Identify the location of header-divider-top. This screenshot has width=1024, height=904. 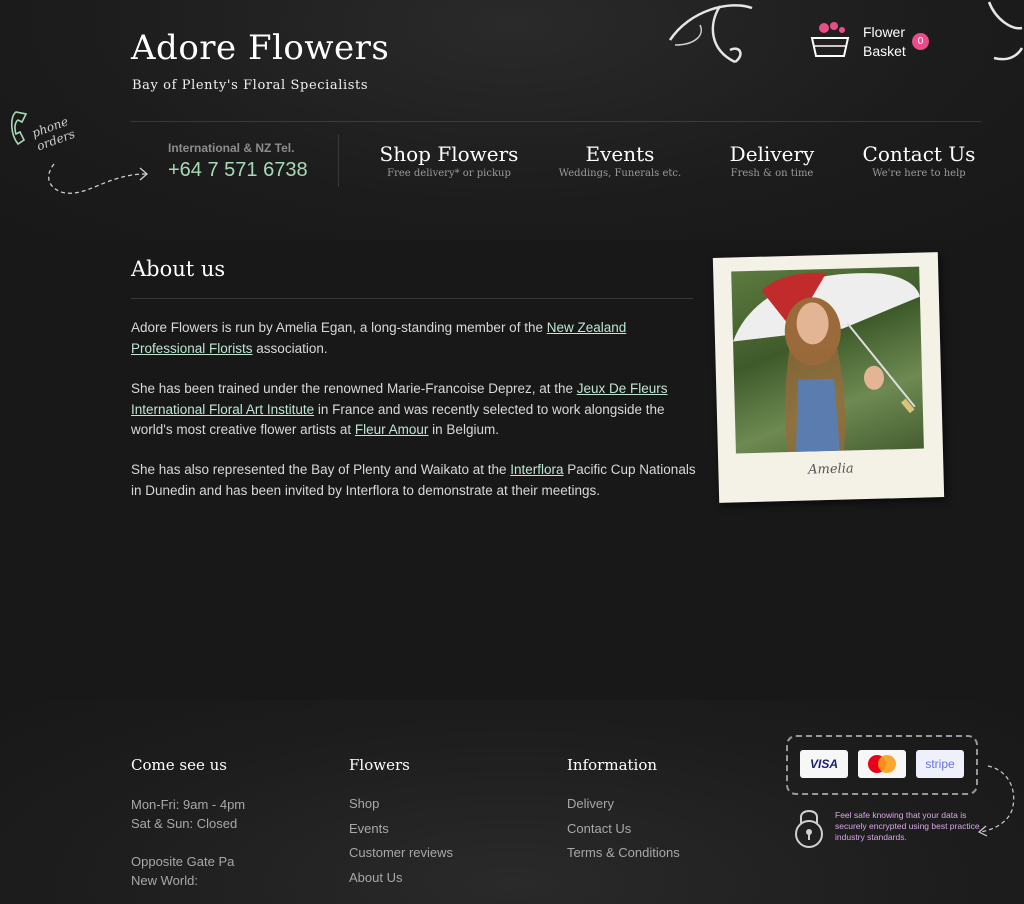
(556, 121).